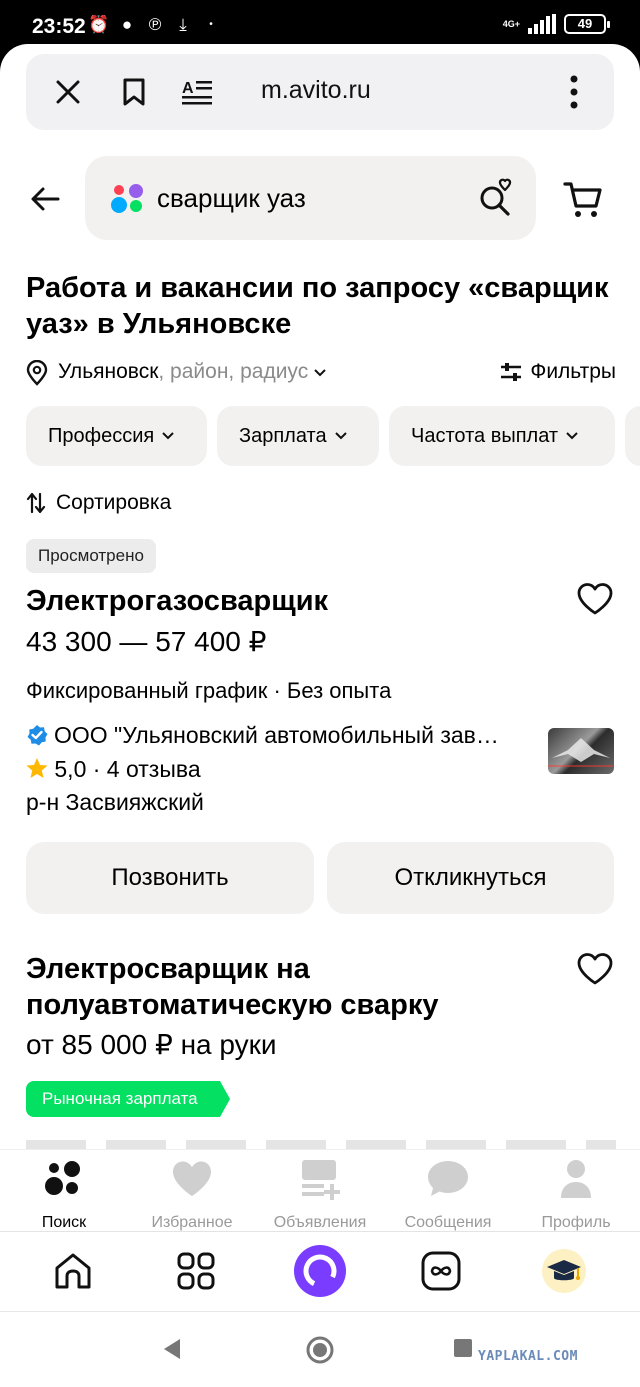  I want to click on close-icon, so click(68, 92).